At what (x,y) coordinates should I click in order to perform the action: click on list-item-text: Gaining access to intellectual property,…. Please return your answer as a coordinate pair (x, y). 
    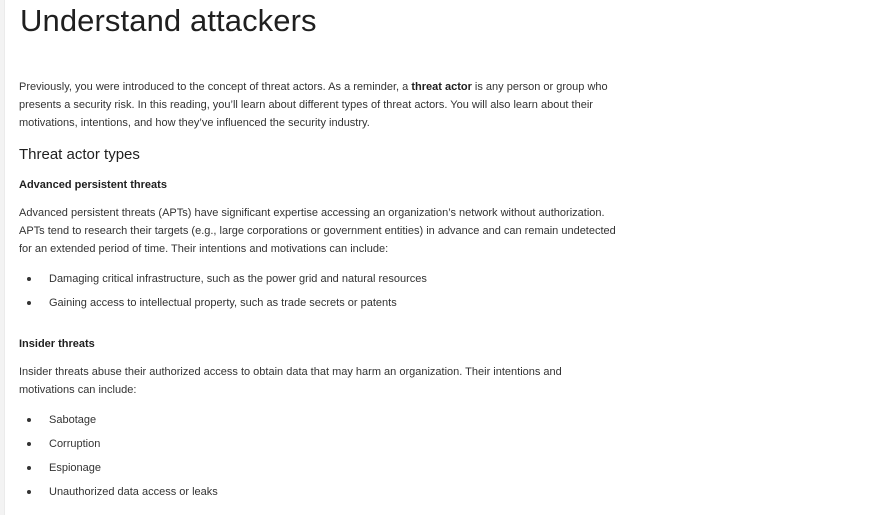
    Looking at the image, I should click on (223, 303).